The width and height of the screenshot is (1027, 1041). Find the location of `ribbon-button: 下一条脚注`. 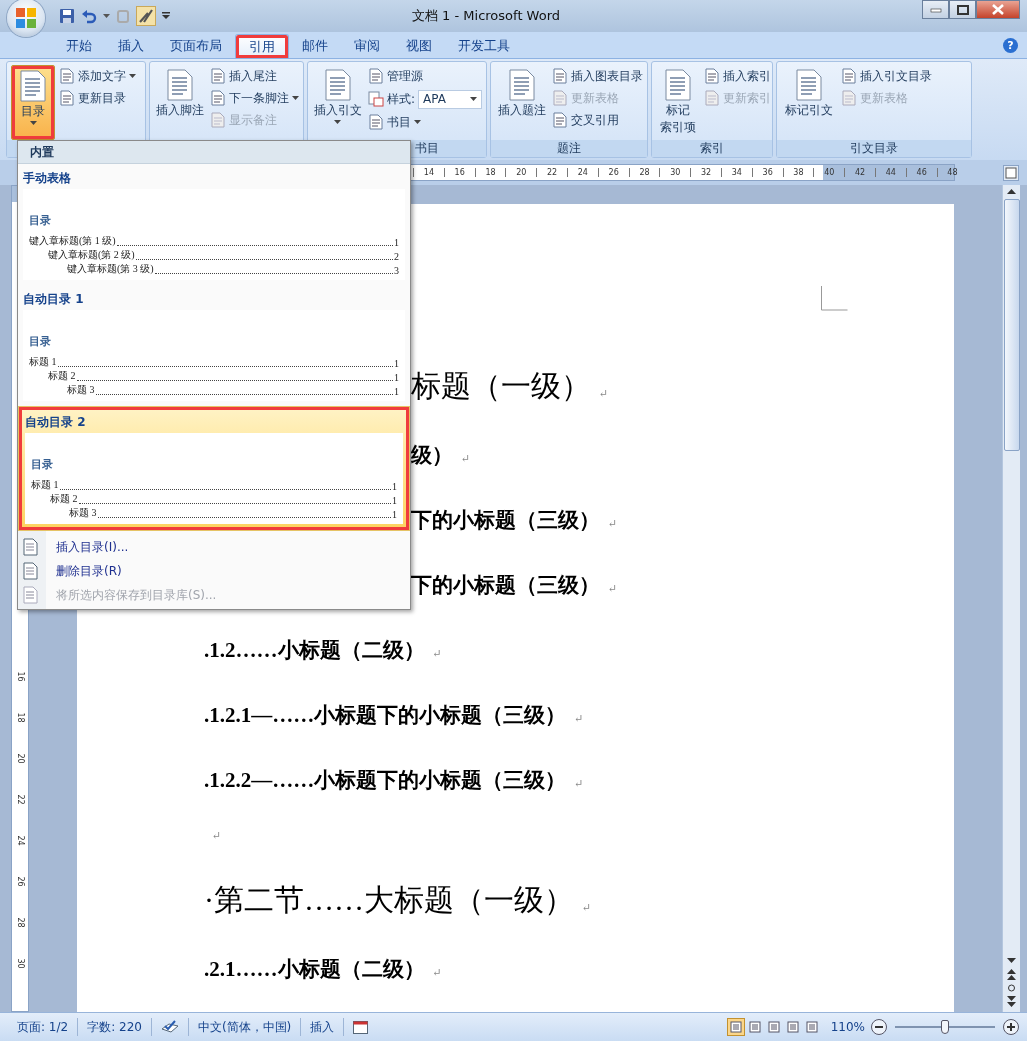

ribbon-button: 下一条脚注 is located at coordinates (254, 98).